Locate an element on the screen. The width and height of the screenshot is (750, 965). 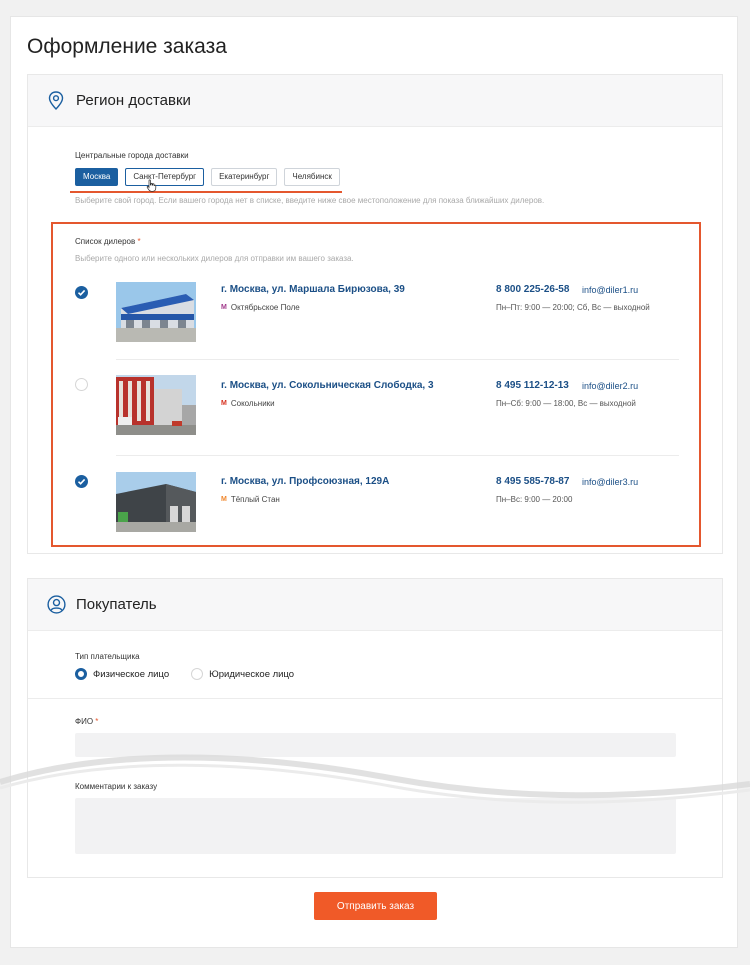
dealer-hours: Пн–Вс: 9:00 — 20:00 is located at coordinates (534, 499).